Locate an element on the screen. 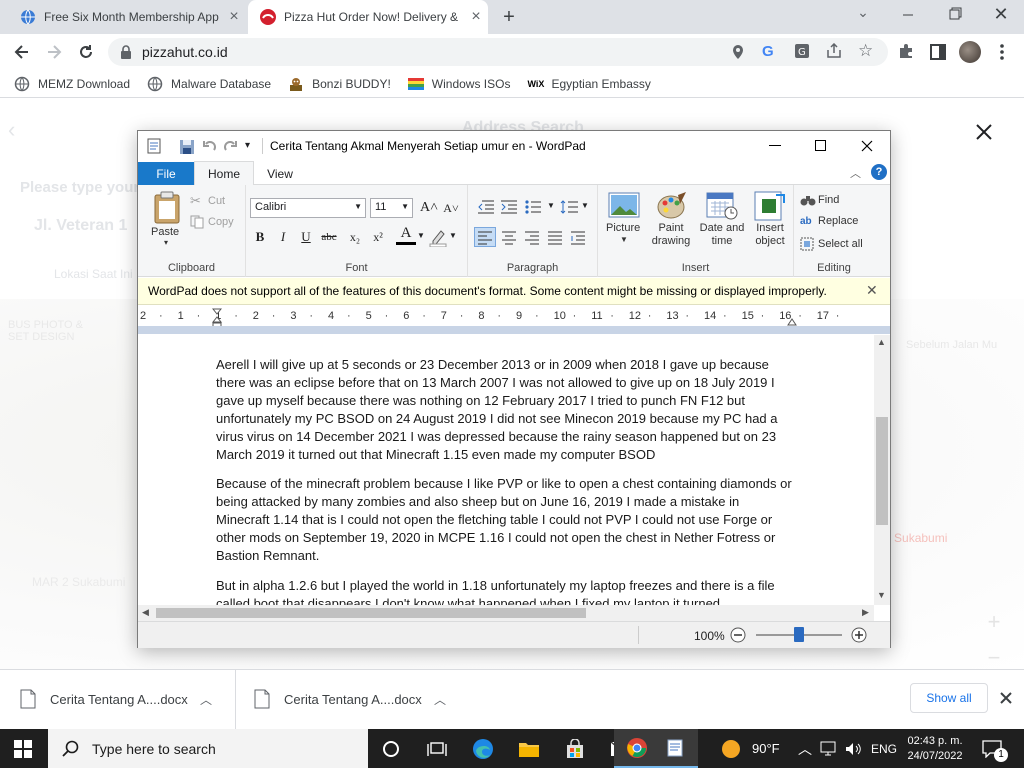 The height and width of the screenshot is (768, 1024). bookmark-bonzi-buddy: Bonzi BUDDY! is located at coordinates (339, 84).